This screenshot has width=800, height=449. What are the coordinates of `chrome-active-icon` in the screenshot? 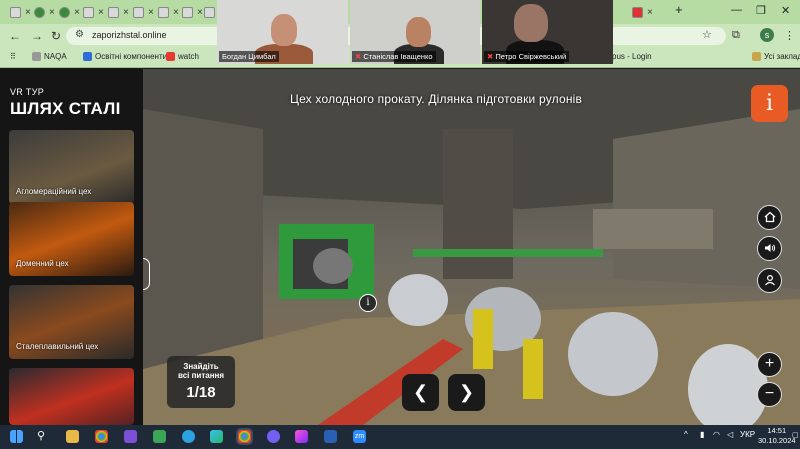 It's located at (244, 436).